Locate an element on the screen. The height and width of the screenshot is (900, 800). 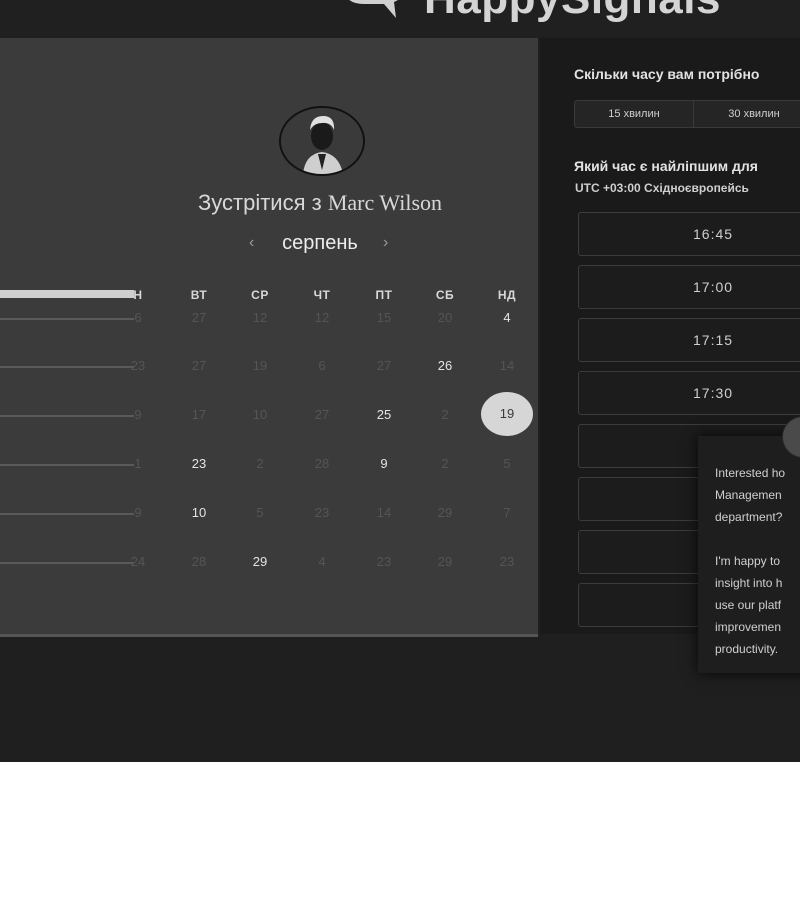
weekday-header-bar is located at coordinates (67, 294).